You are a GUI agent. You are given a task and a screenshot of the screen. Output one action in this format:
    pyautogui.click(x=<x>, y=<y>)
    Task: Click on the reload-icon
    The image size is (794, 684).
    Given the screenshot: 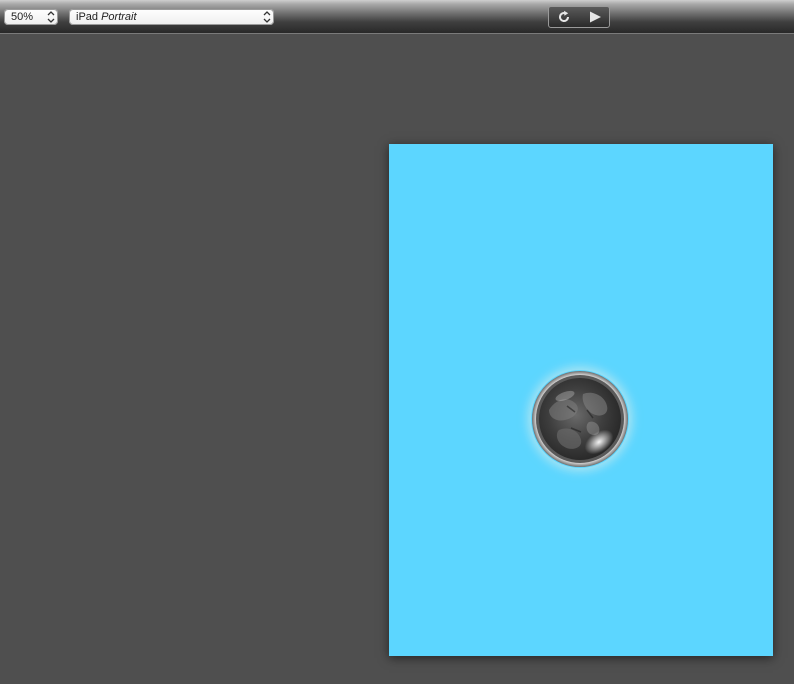 What is the action you would take?
    pyautogui.click(x=564, y=16)
    